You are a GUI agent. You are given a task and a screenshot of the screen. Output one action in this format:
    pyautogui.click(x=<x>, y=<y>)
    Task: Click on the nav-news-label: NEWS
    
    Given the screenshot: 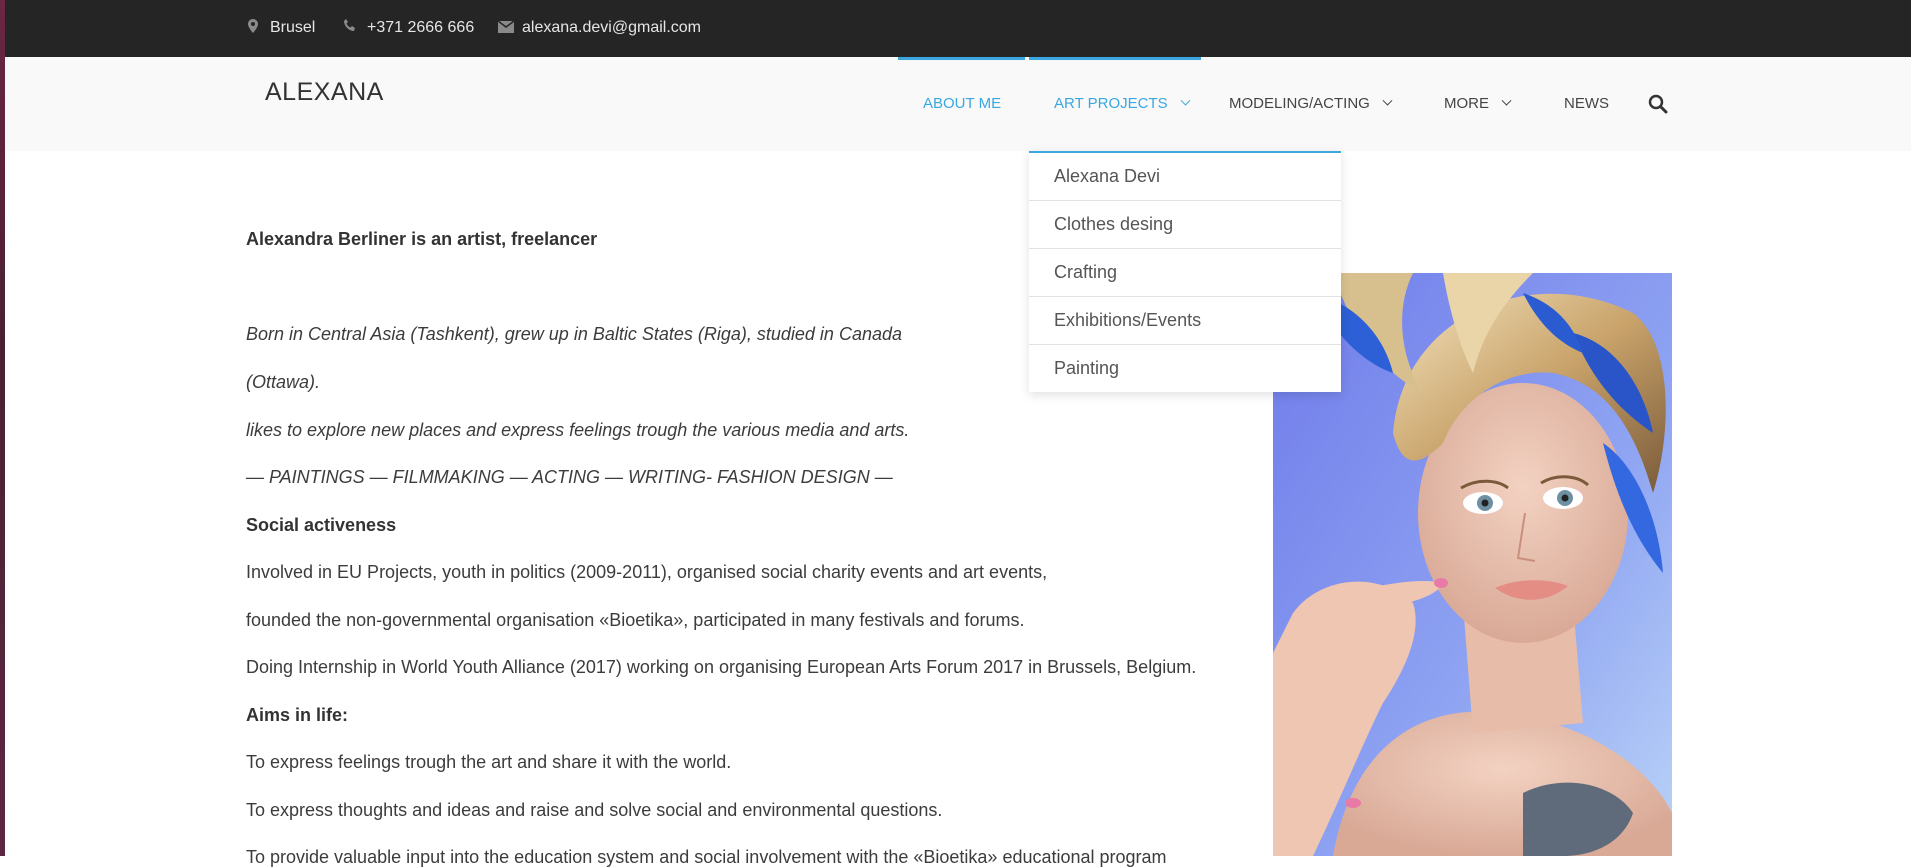 What is the action you would take?
    pyautogui.click(x=1586, y=103)
    